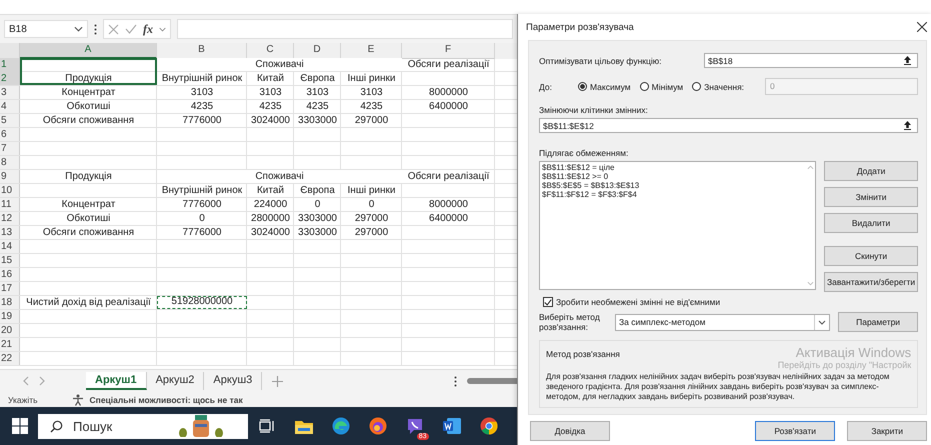  I want to click on chat-bubble-icon, so click(415, 426).